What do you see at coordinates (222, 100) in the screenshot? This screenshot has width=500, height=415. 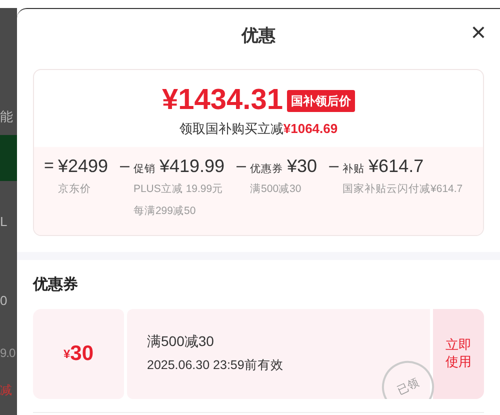 I see `final-price: ¥1434.31` at bounding box center [222, 100].